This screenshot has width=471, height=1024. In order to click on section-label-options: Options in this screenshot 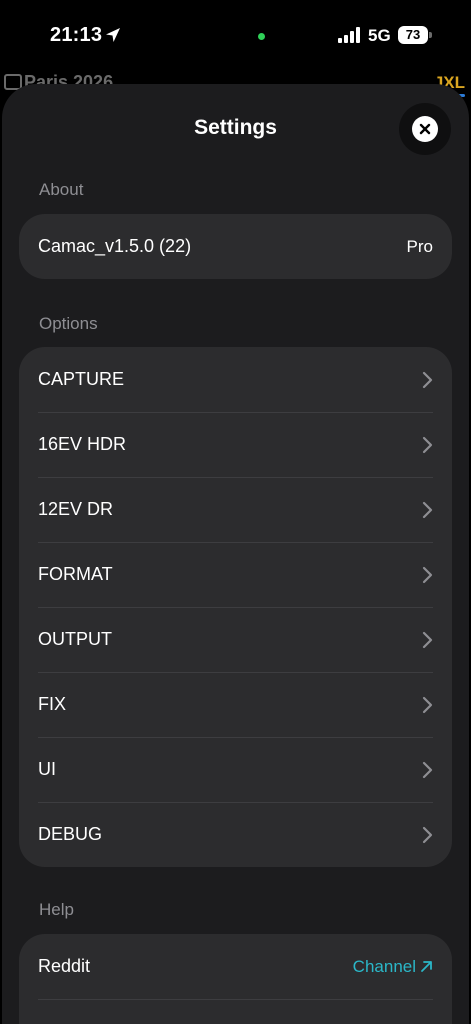, I will do `click(68, 323)`.